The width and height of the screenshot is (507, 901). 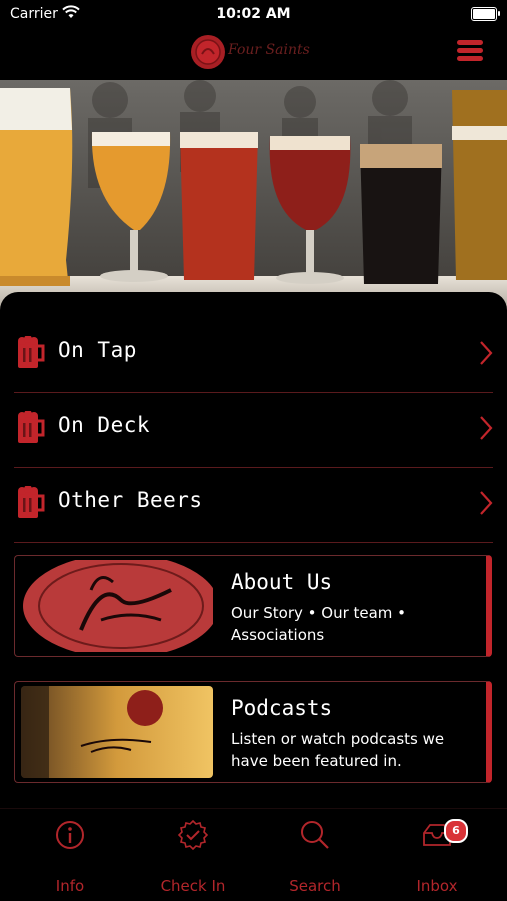 I want to click on tab-check-in: Check In, so click(x=193, y=857).